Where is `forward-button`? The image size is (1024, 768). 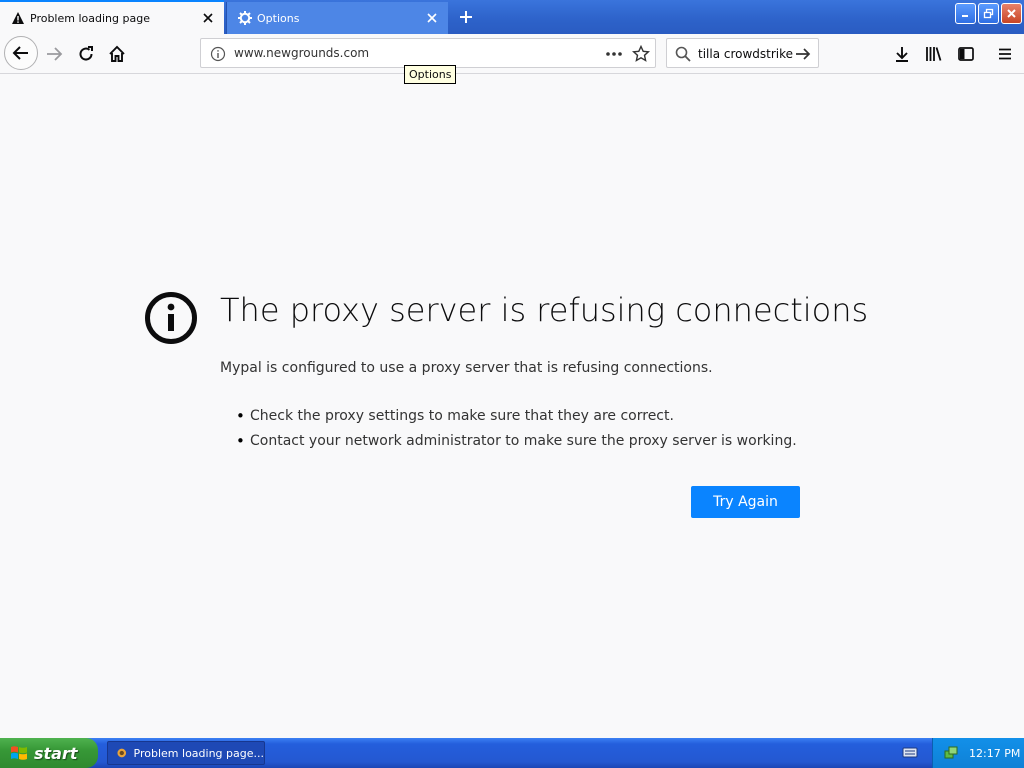
forward-button is located at coordinates (54, 54).